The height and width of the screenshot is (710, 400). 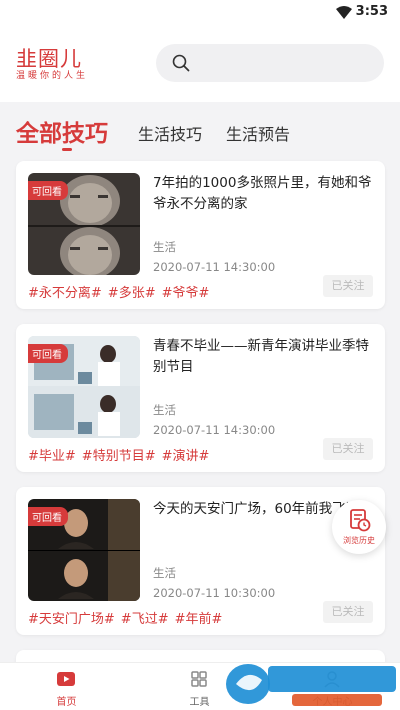 What do you see at coordinates (49, 59) in the screenshot?
I see `logo-title: 韭圈儿` at bounding box center [49, 59].